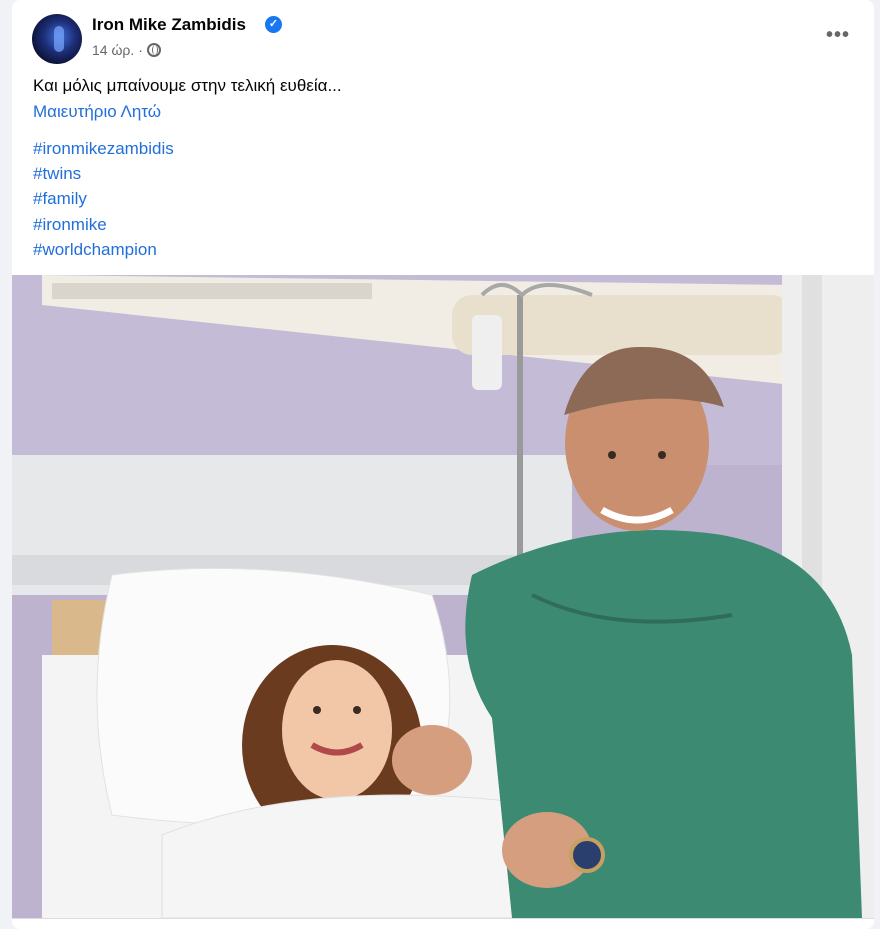 The image size is (880, 929). I want to click on hashtag-link: #ironmike, so click(103, 224).